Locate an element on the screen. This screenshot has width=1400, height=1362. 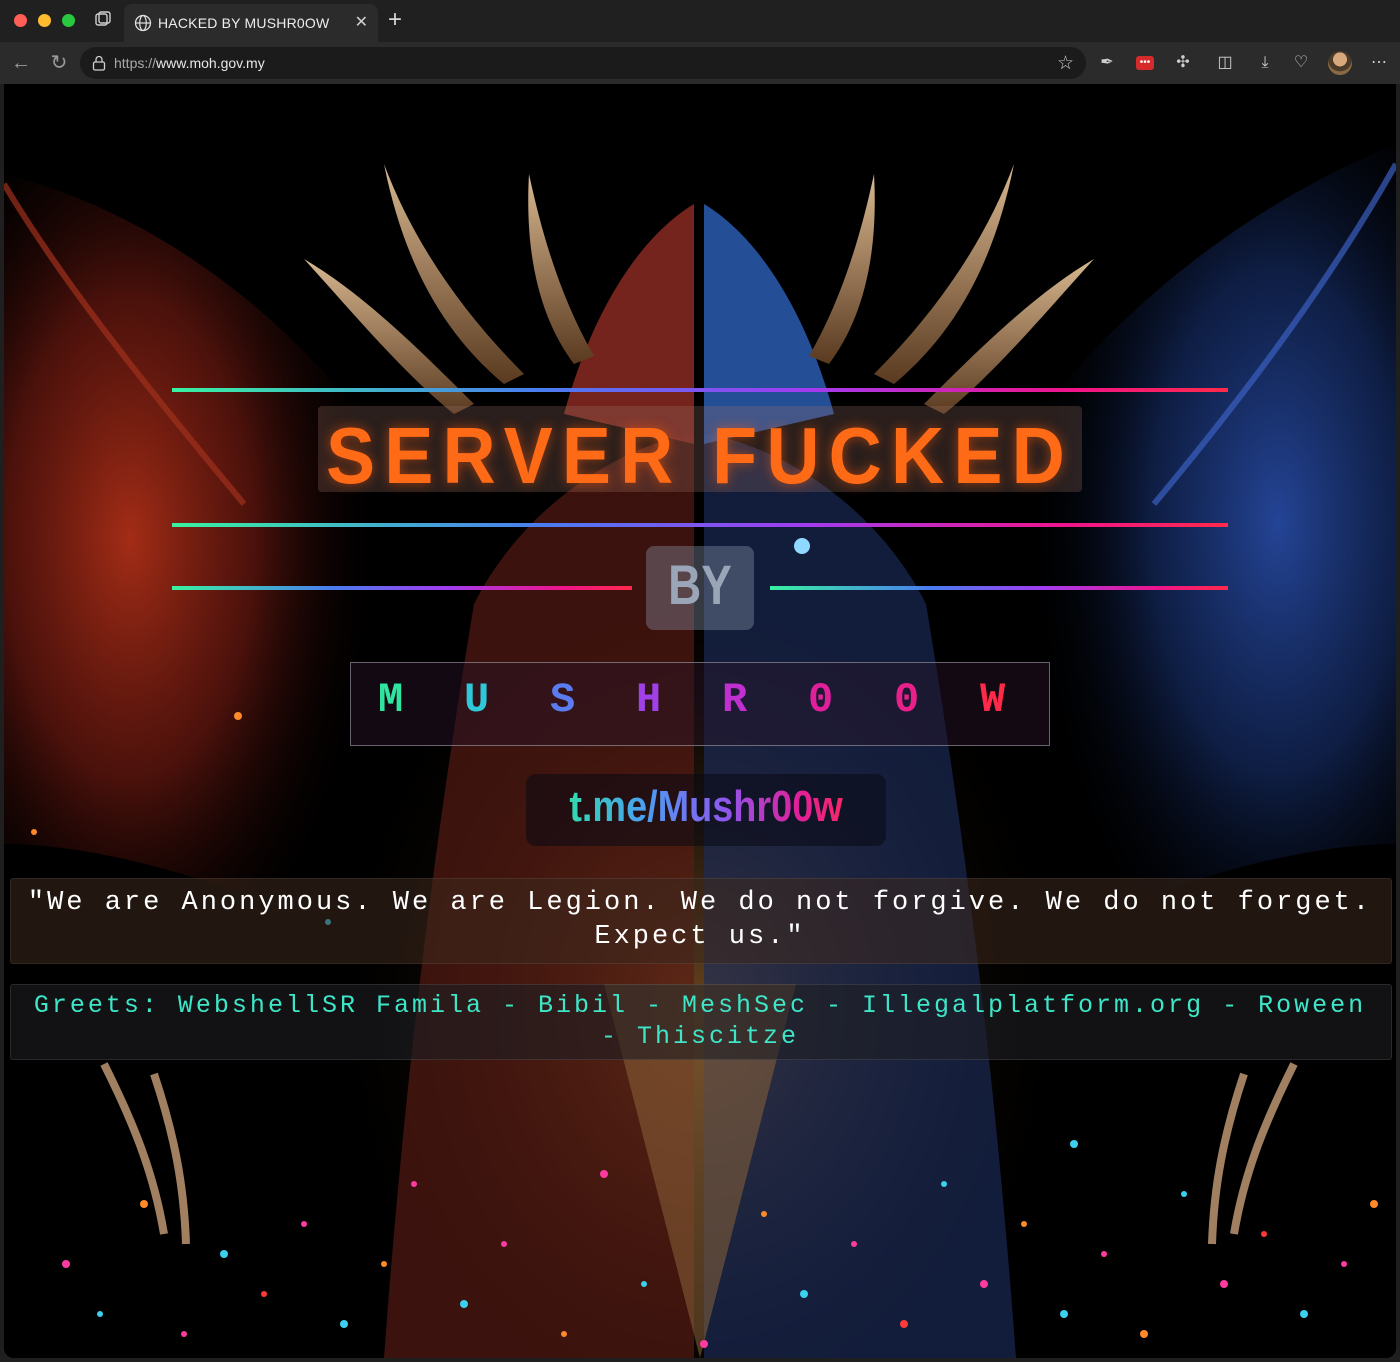
extension-password-icon: ••• is located at coordinates (1145, 63).